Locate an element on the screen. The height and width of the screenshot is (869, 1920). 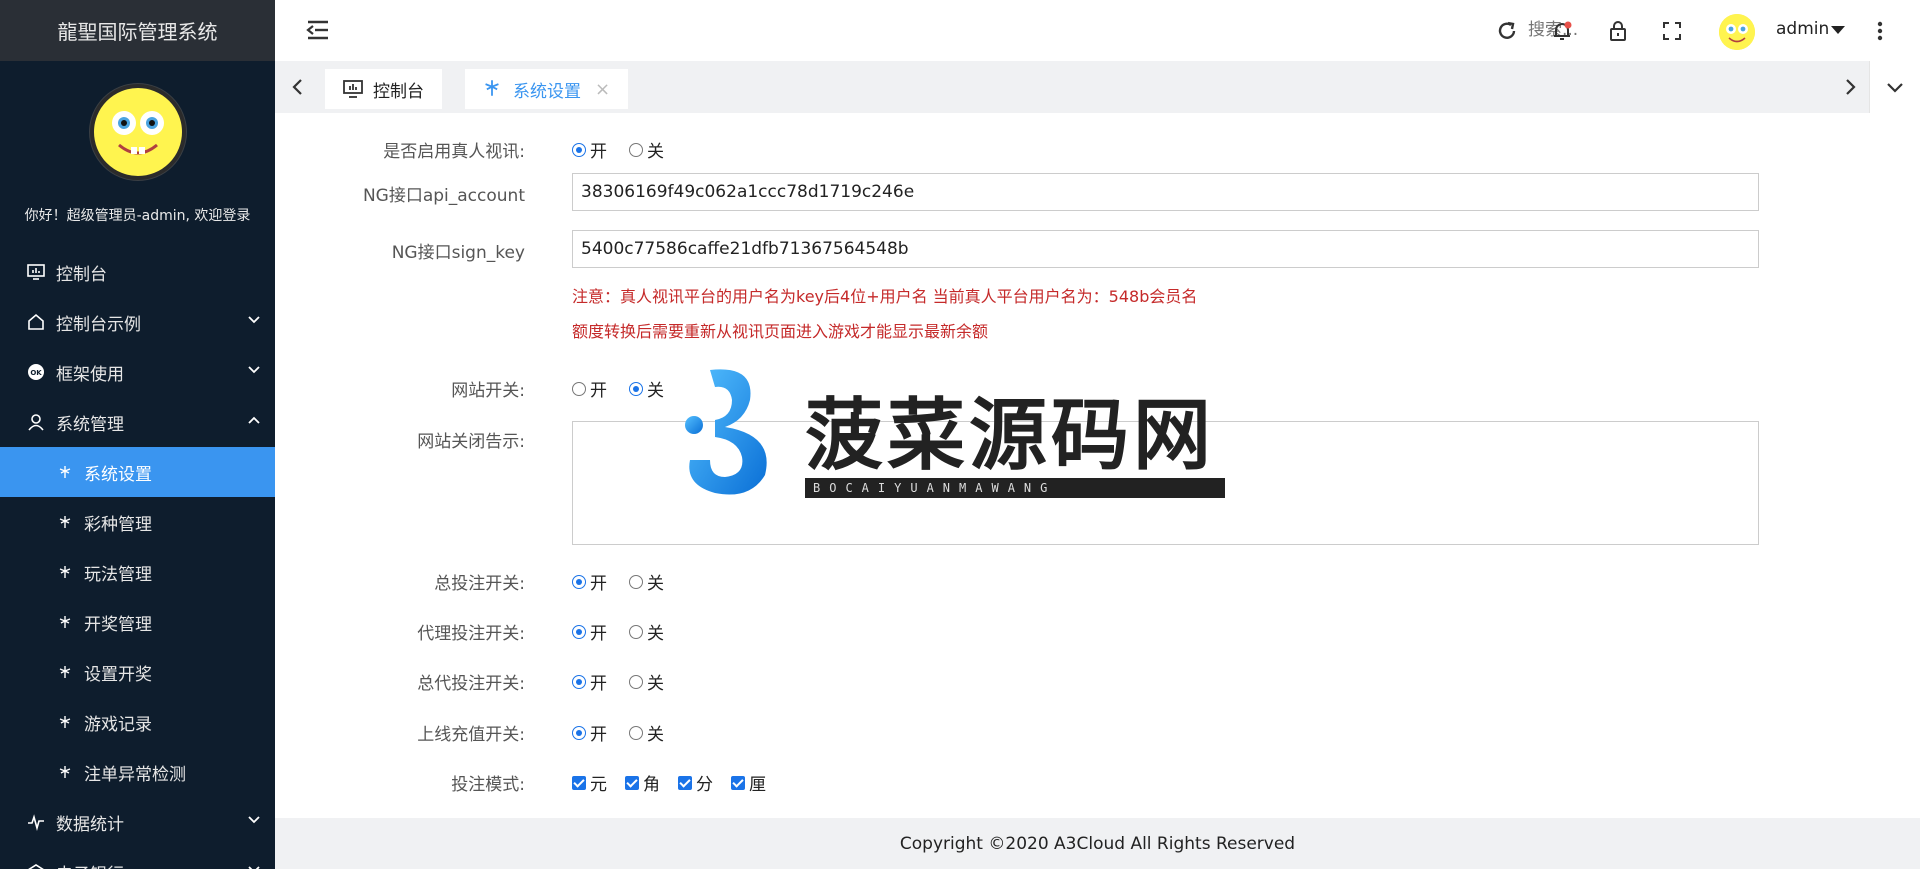
bank-icon is located at coordinates (36, 865).